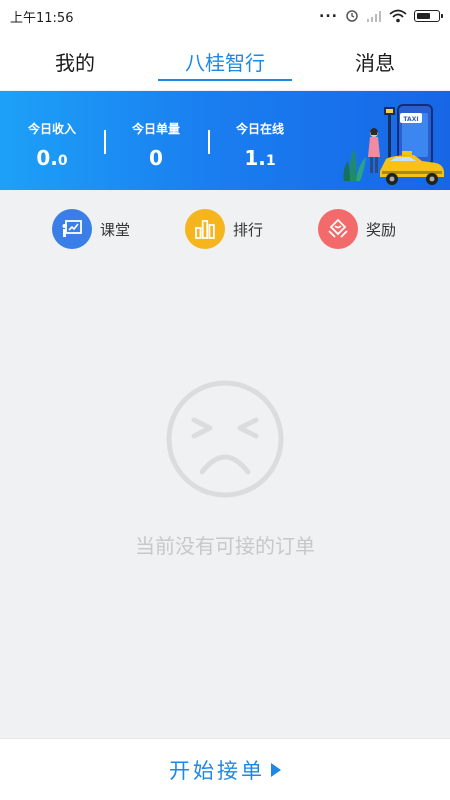  Describe the element at coordinates (428, 16) in the screenshot. I see `battery-icon` at that location.